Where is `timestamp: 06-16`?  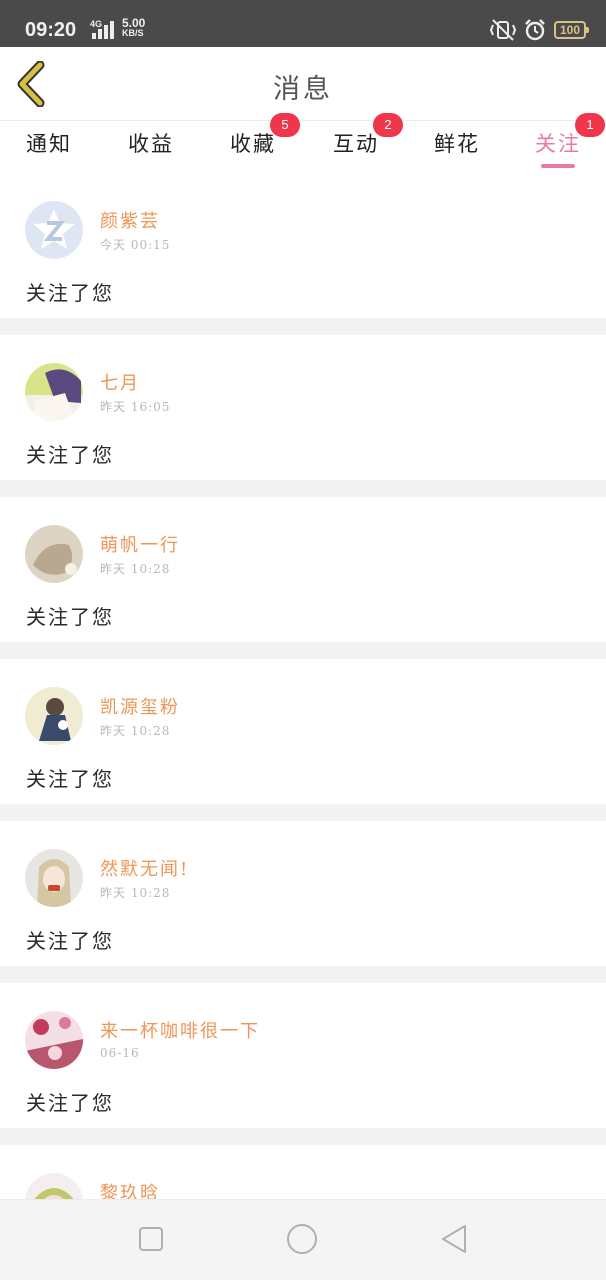
timestamp: 06-16 is located at coordinates (120, 1053).